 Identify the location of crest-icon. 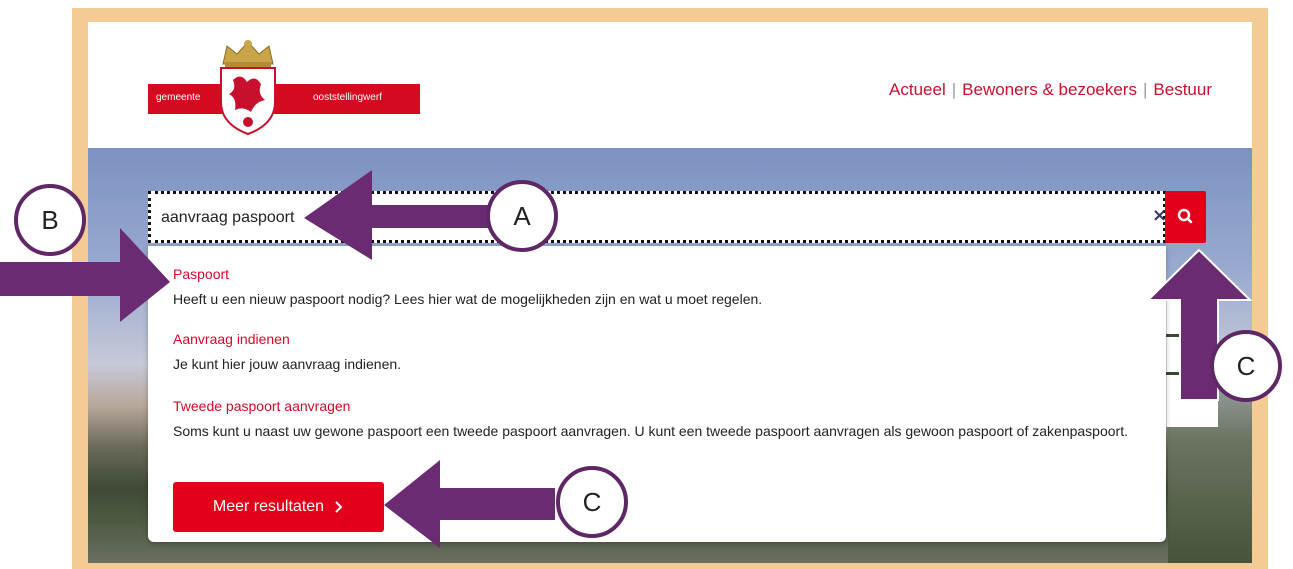
(248, 88).